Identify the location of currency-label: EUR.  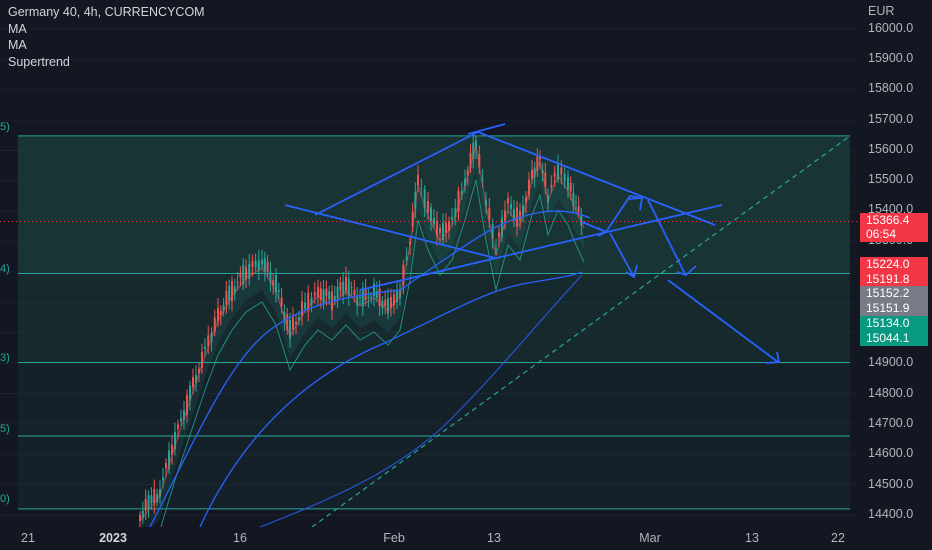
(881, 11).